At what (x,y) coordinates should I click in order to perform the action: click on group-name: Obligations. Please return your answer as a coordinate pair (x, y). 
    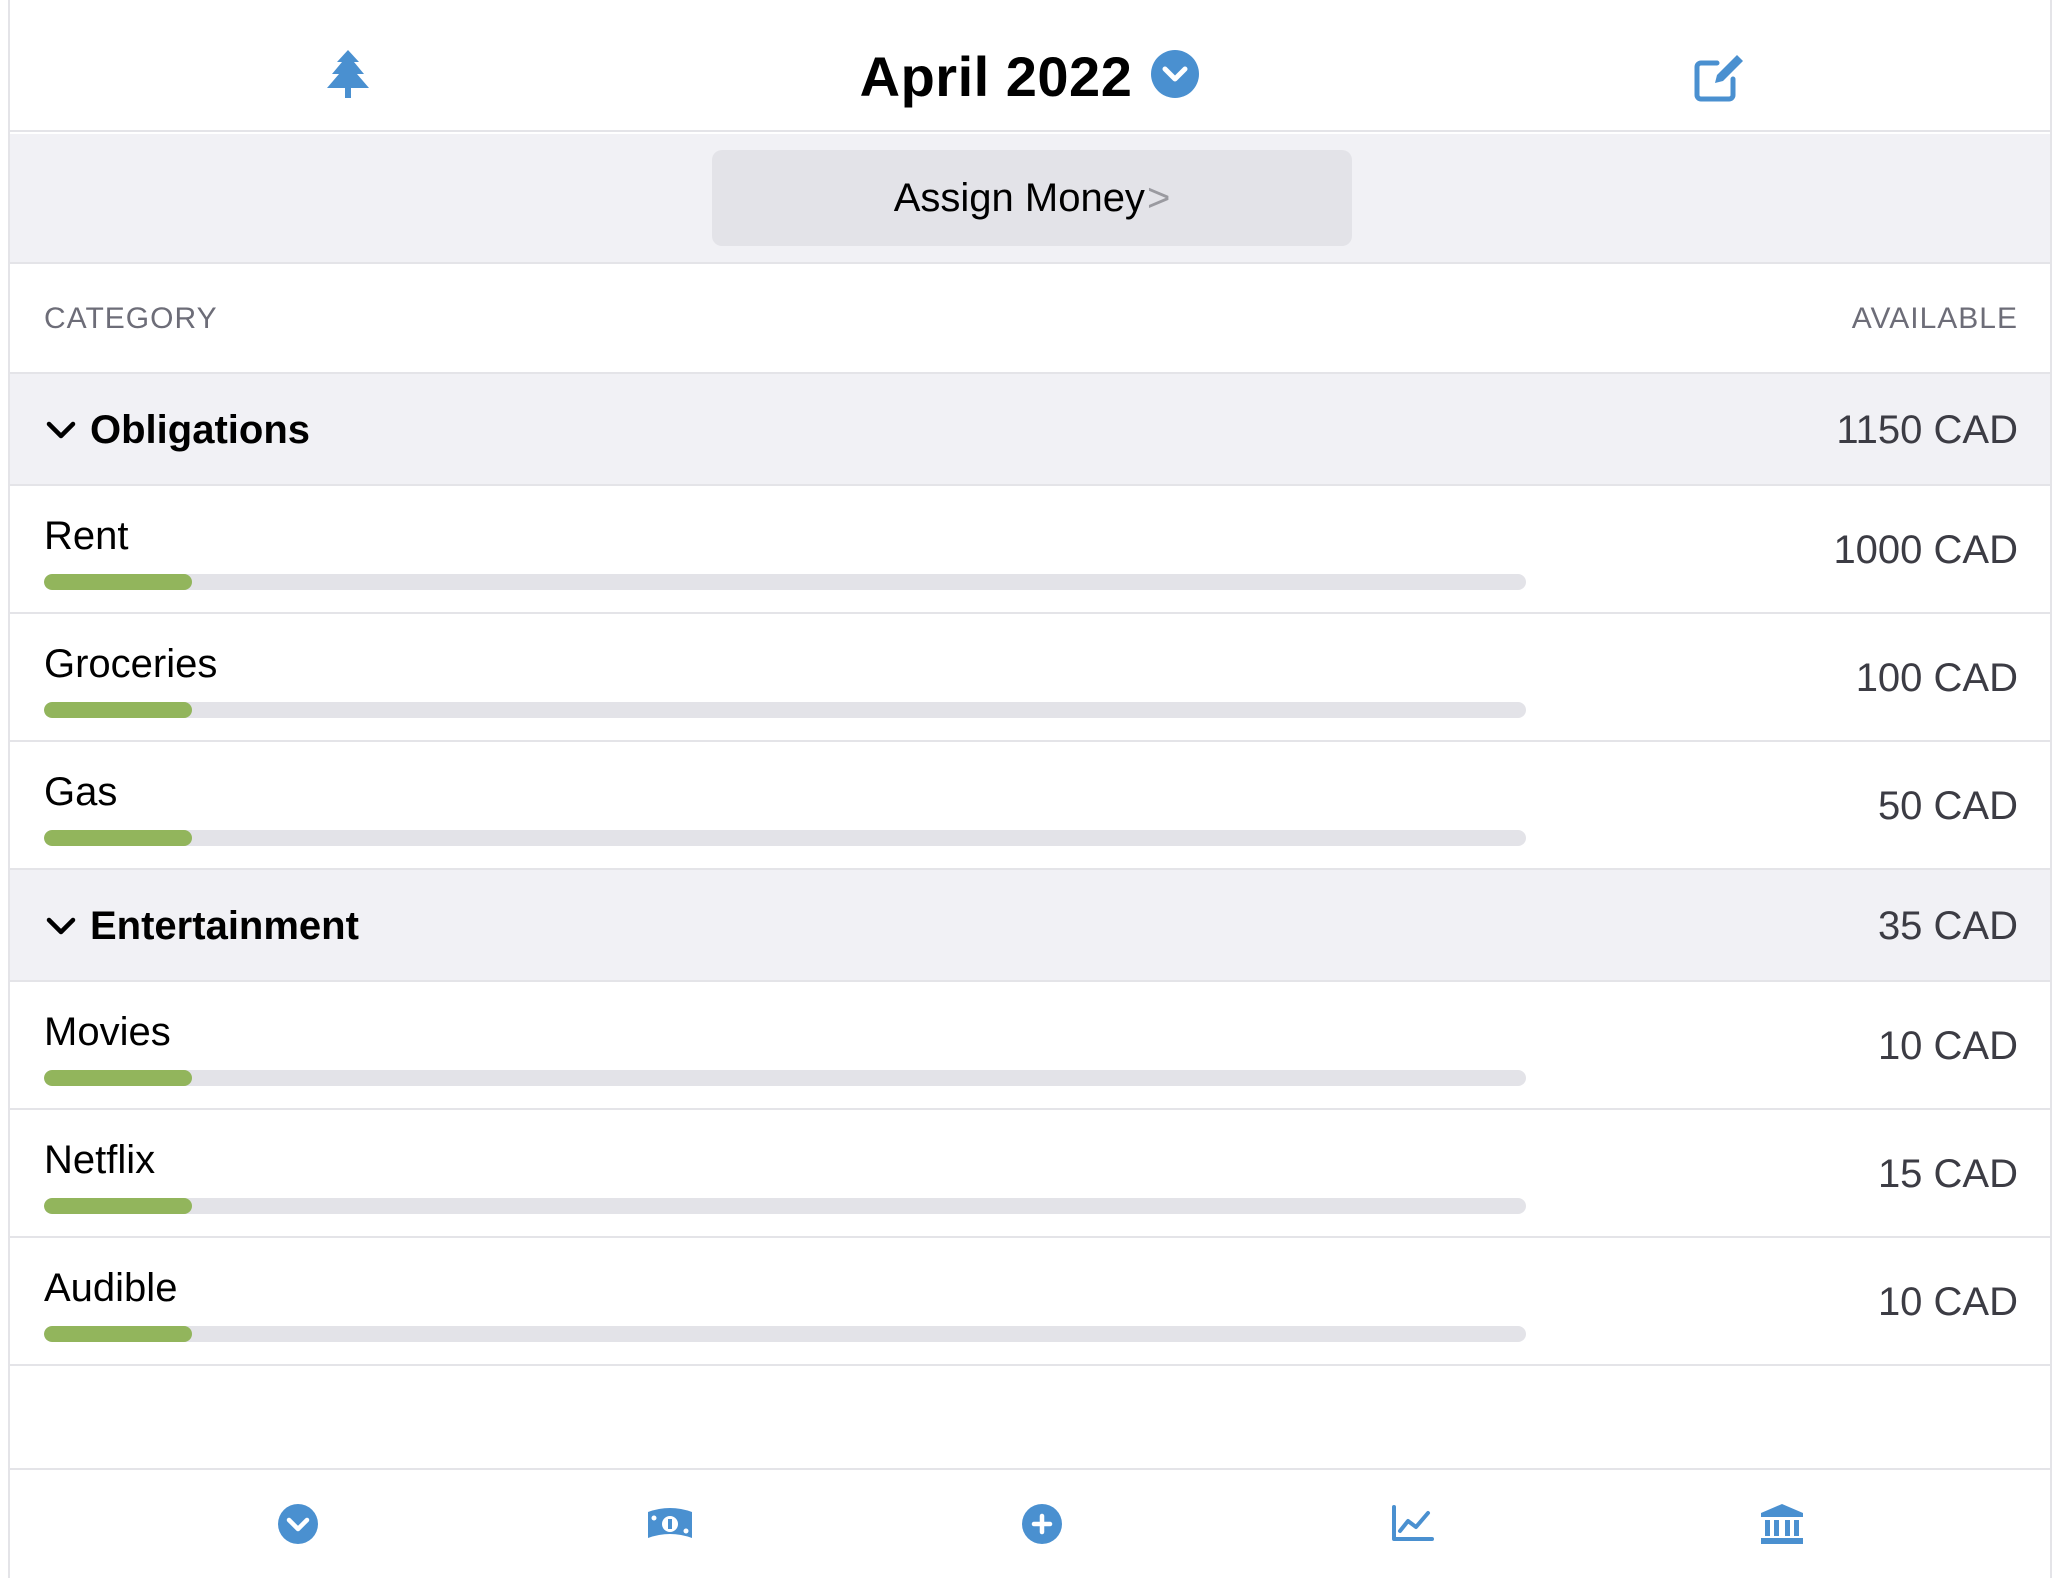
    Looking at the image, I should click on (200, 430).